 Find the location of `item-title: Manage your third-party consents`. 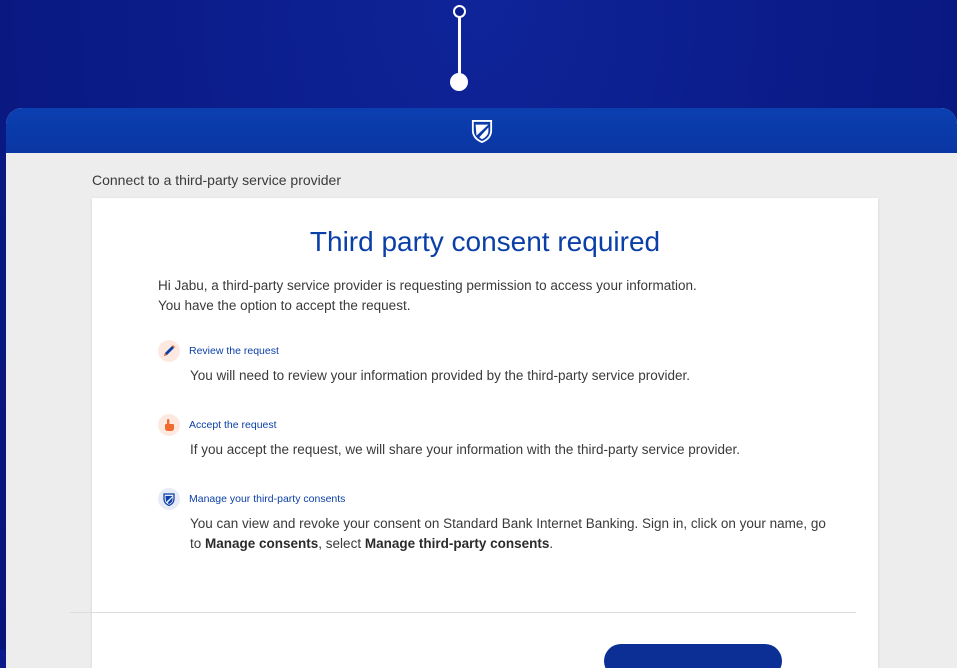

item-title: Manage your third-party consents is located at coordinates (267, 499).